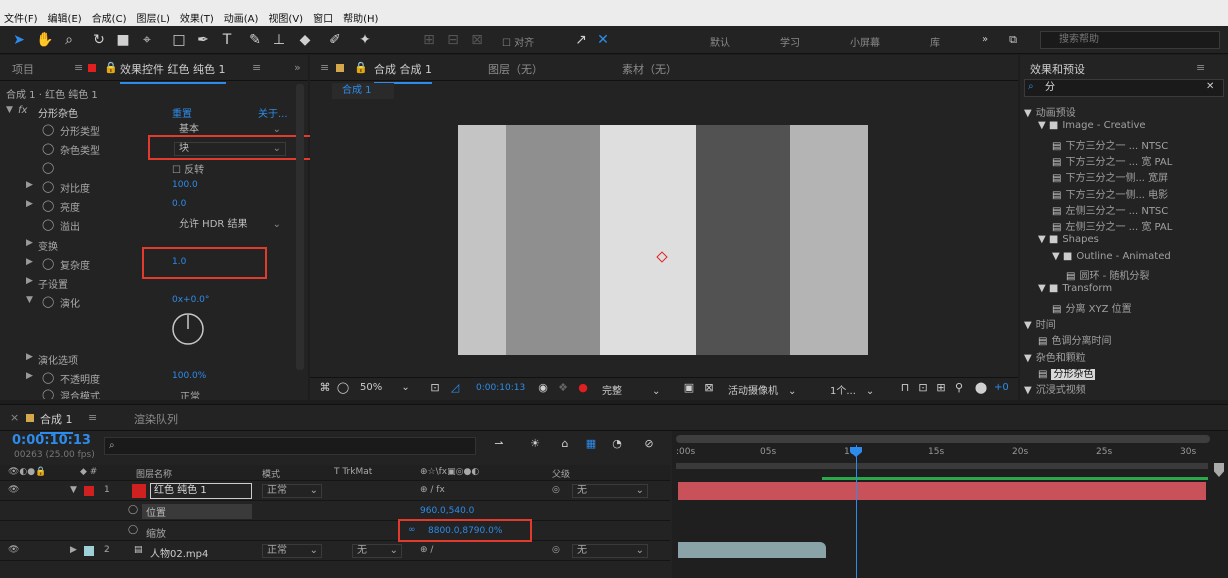 This screenshot has width=1228, height=578. Describe the element at coordinates (297, 67) in the screenshot. I see `panel-overflow-icon: »` at that location.